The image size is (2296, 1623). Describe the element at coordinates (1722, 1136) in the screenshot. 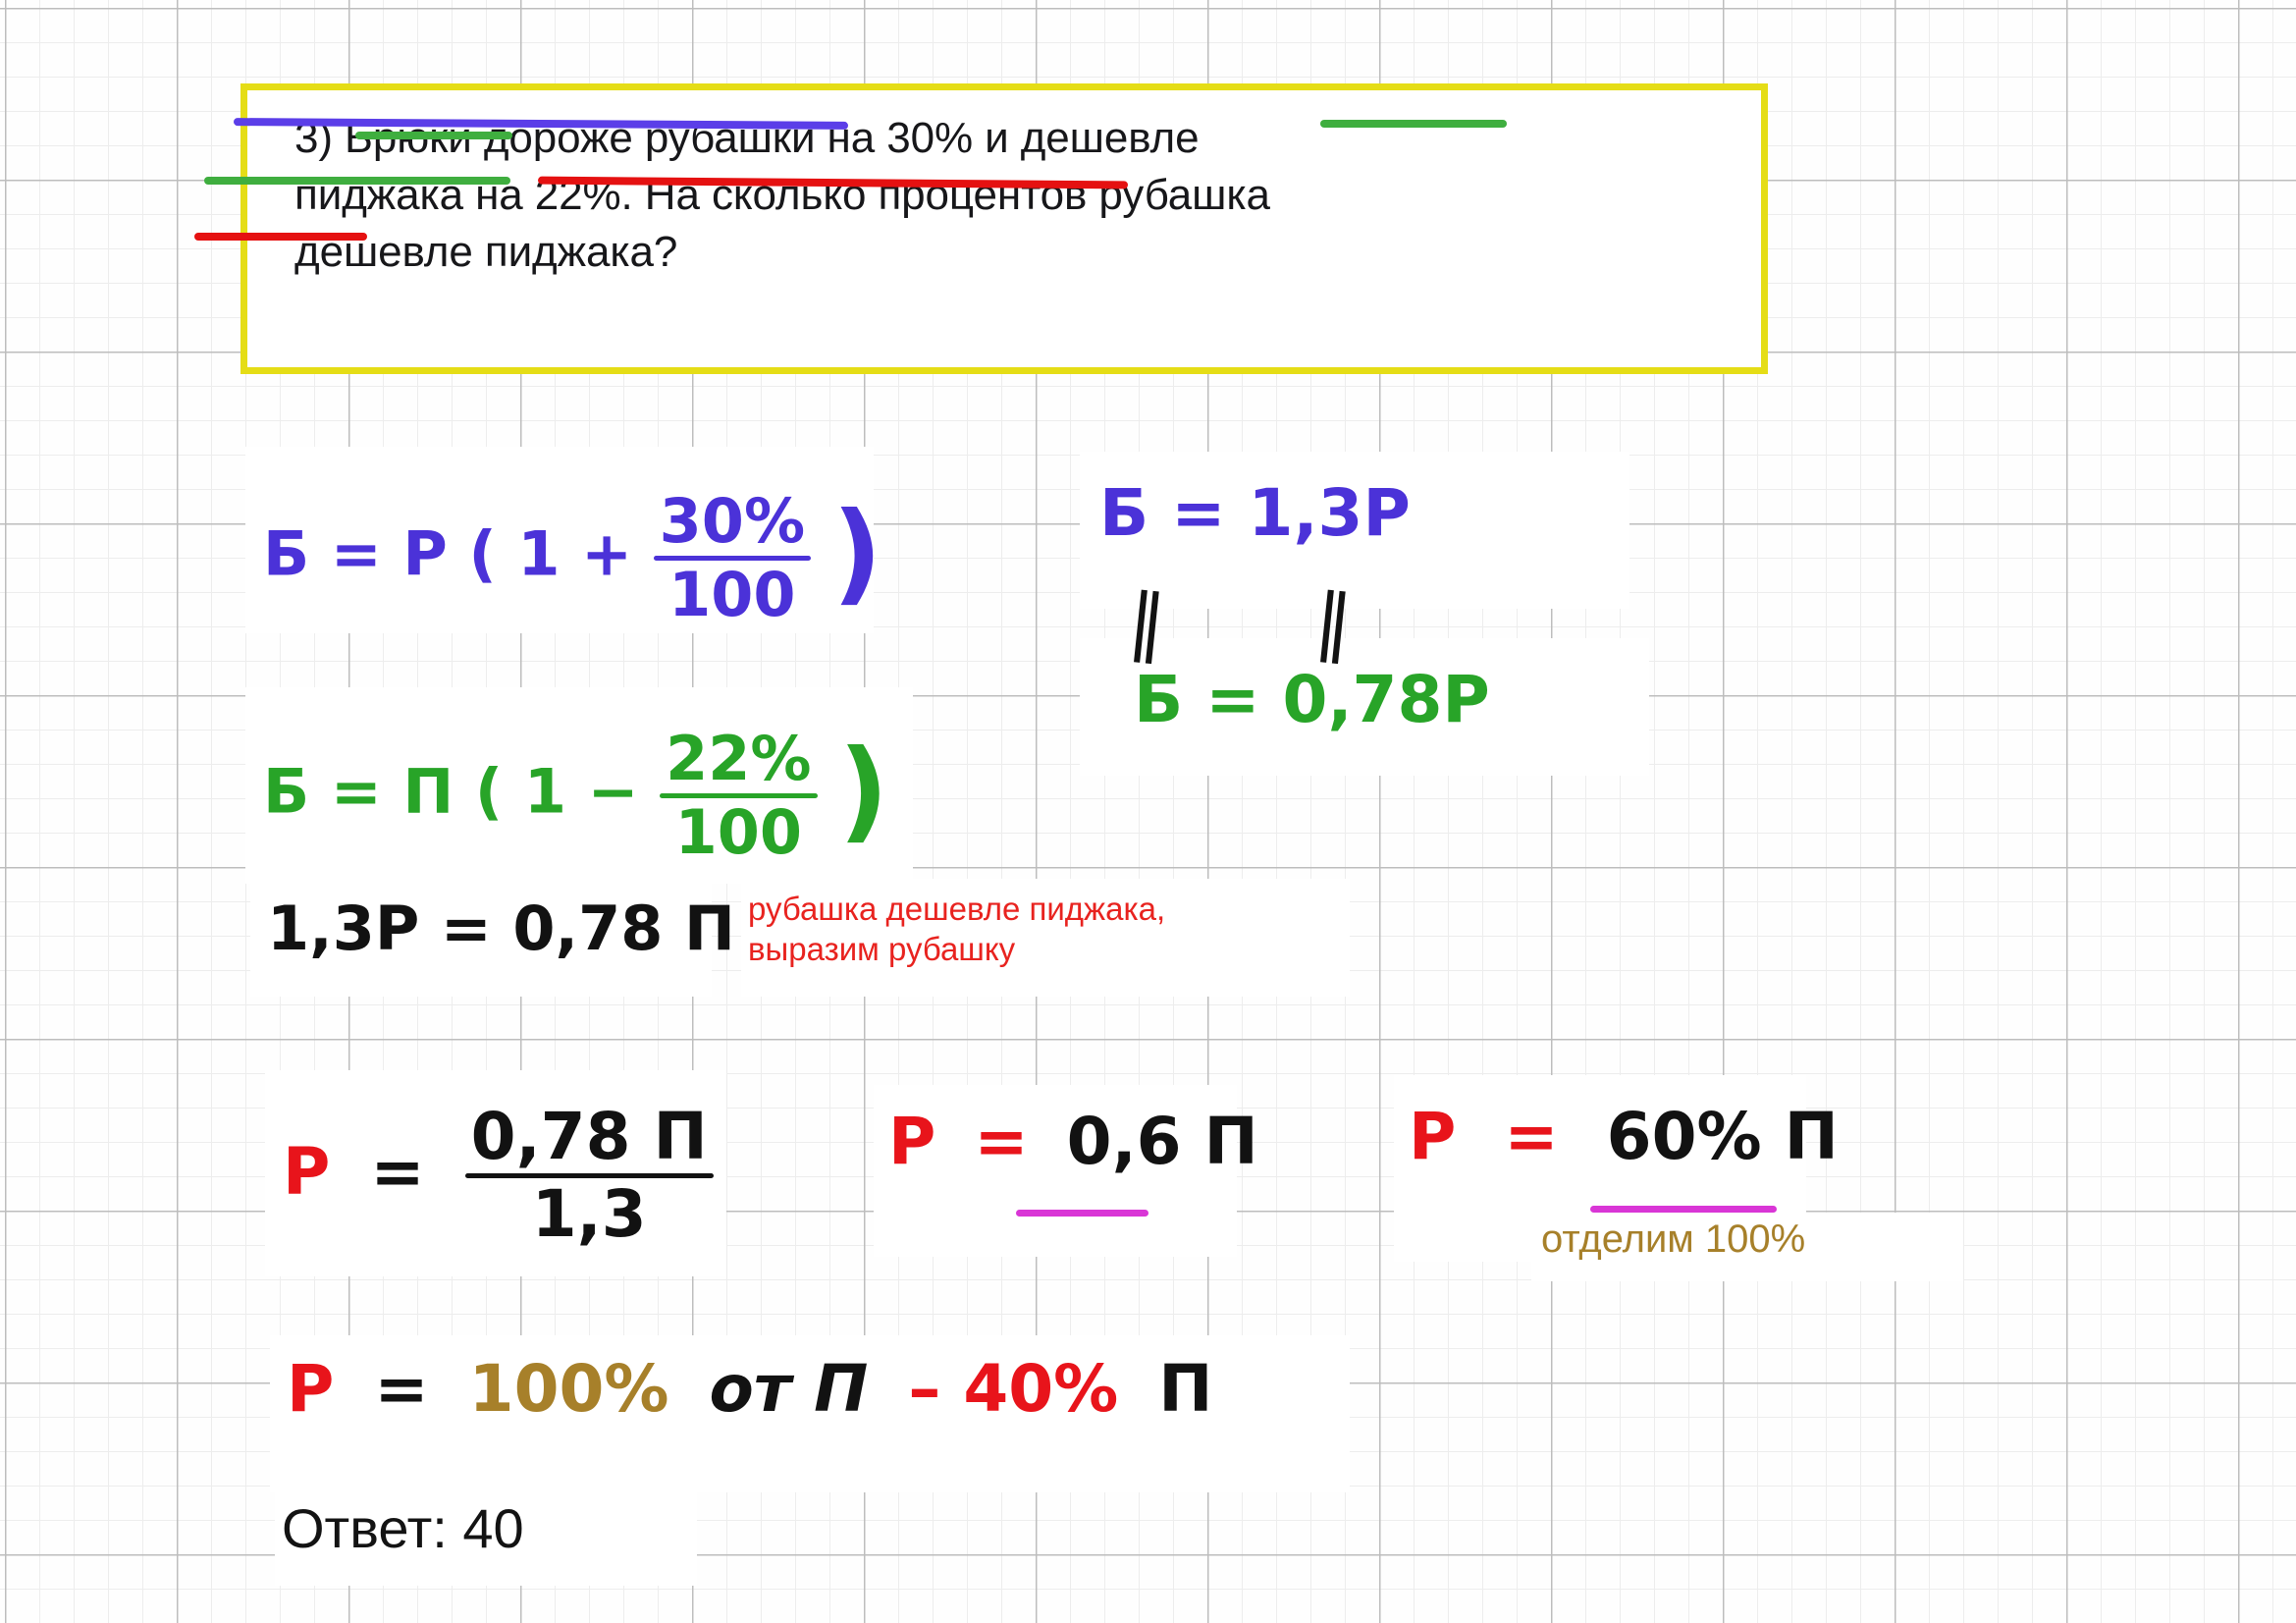

I see `eq8-rhs: 60% П` at that location.